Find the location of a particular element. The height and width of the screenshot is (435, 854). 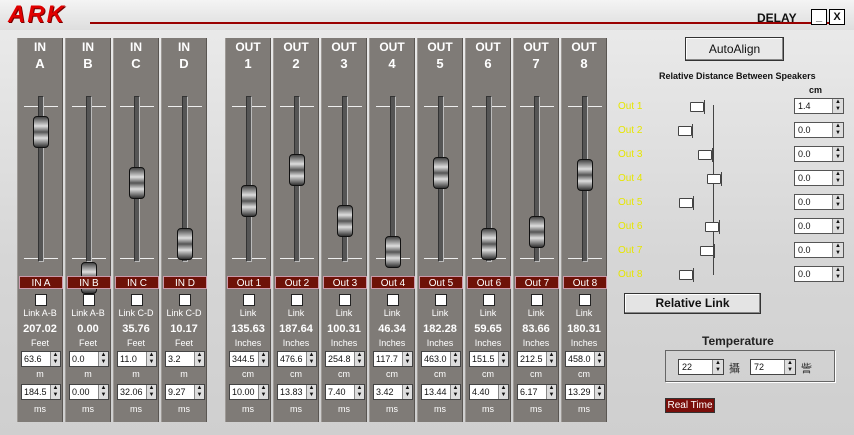

temperature-f-input: 72 ▲ ▼ is located at coordinates (773, 367).